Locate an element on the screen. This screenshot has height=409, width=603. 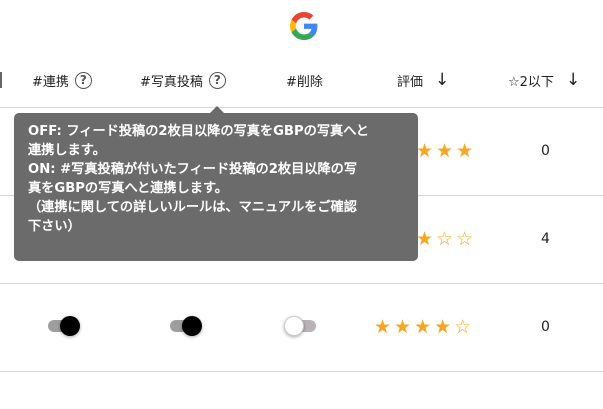
column-header-delete: #削除 is located at coordinates (304, 80).